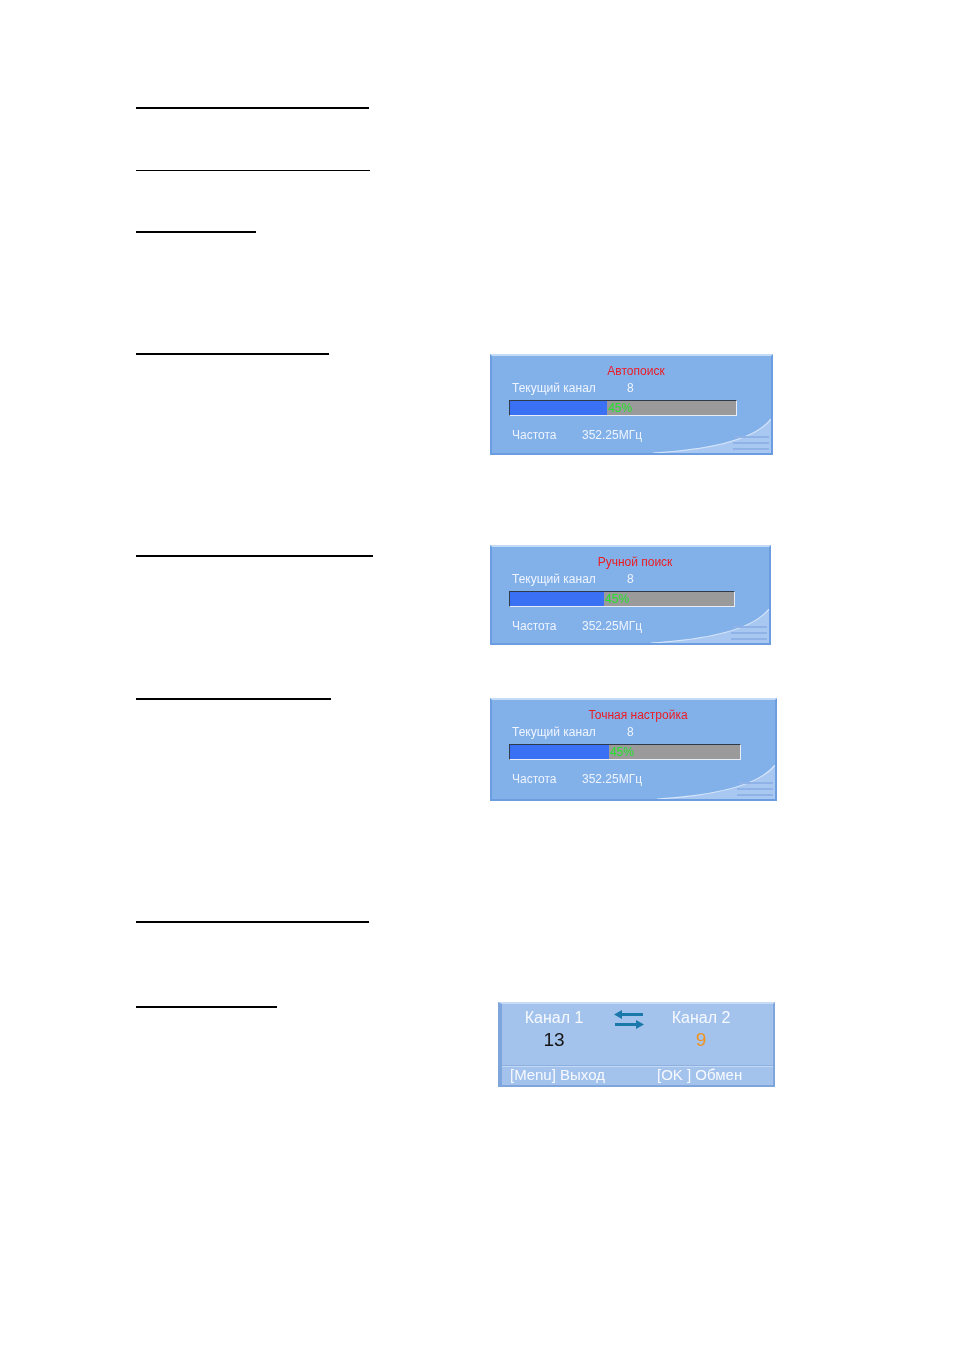 This screenshot has width=954, height=1350. Describe the element at coordinates (554, 1018) in the screenshot. I see `channel-label: Канал 1` at that location.